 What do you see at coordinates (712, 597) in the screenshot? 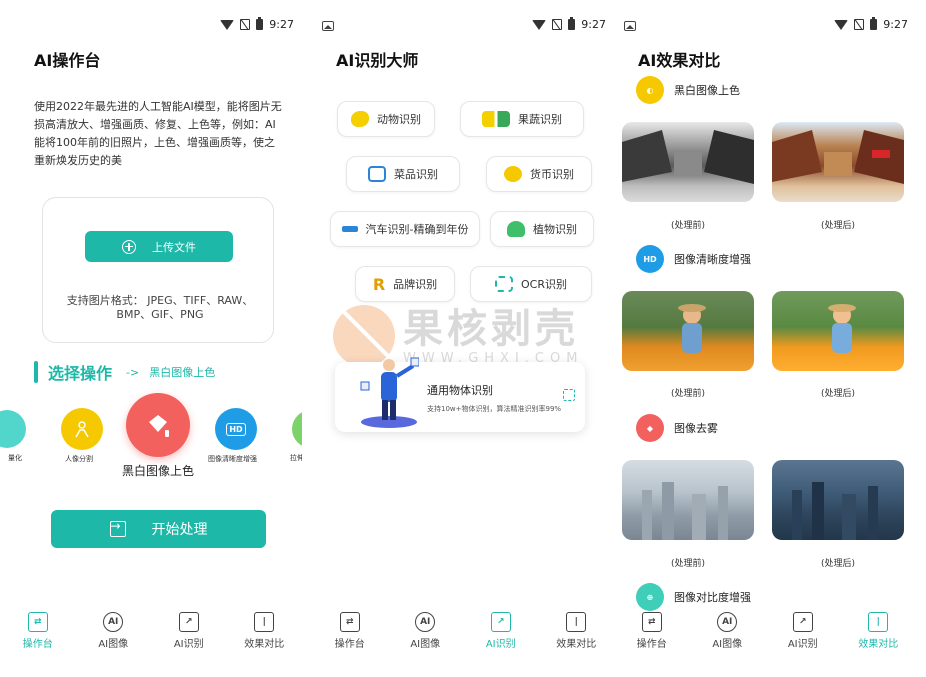
I see `section-label: 图像对比度增强` at bounding box center [712, 597].